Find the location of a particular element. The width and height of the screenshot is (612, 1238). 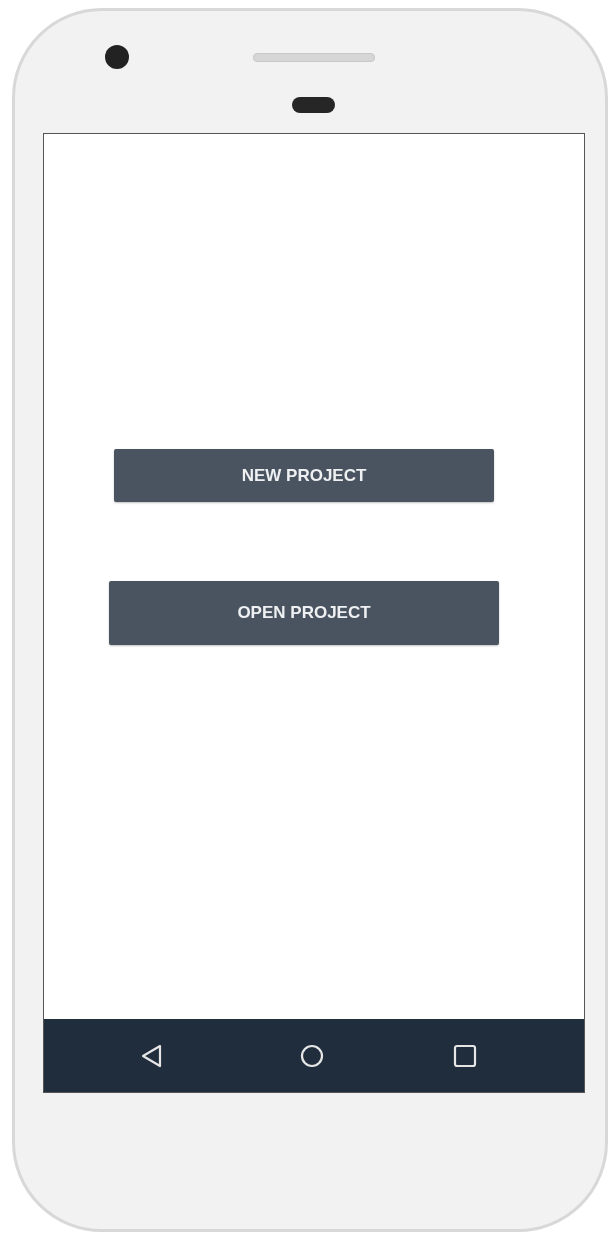

home-icon is located at coordinates (312, 1055).